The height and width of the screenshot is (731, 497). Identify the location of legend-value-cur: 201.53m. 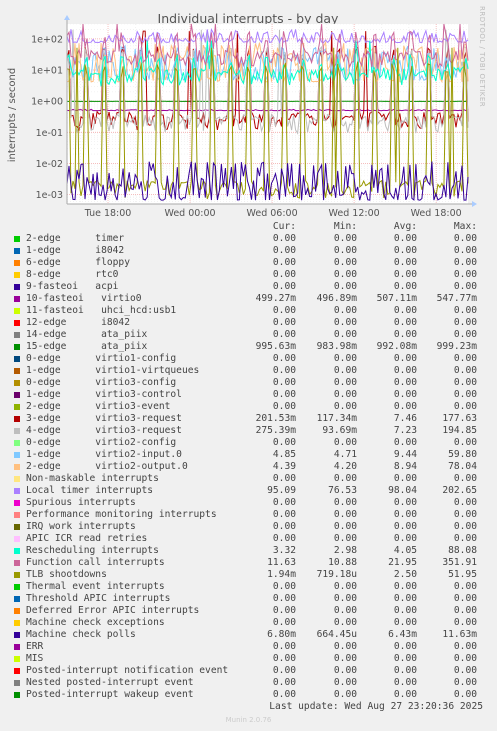
(275, 418).